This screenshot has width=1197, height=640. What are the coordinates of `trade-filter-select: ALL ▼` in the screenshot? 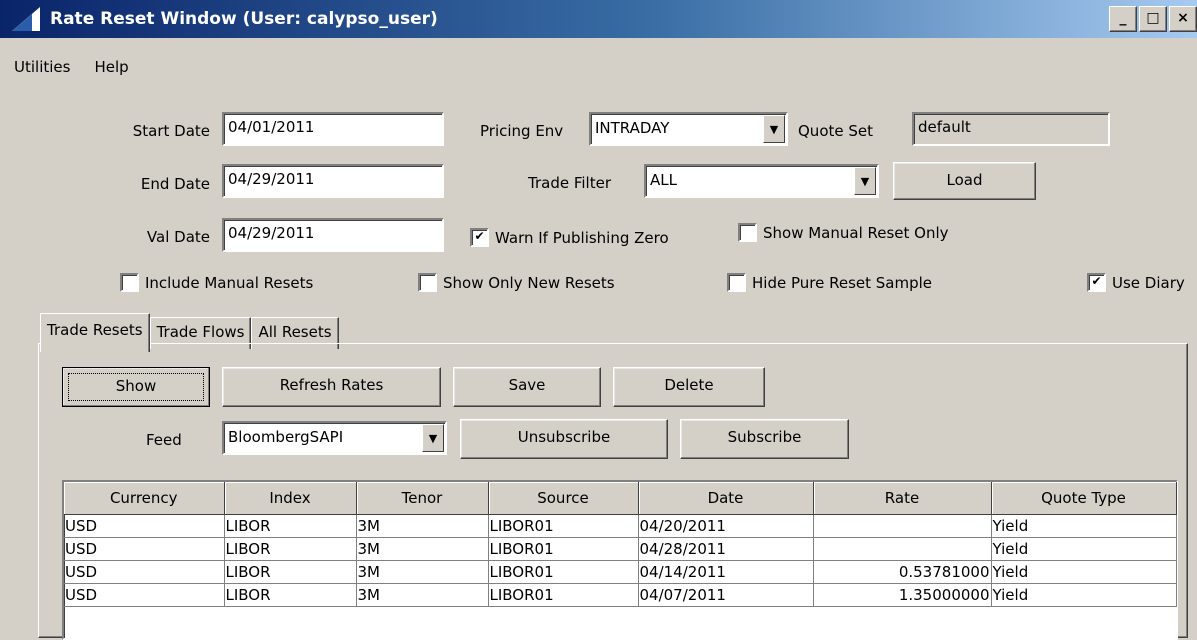 It's located at (761, 181).